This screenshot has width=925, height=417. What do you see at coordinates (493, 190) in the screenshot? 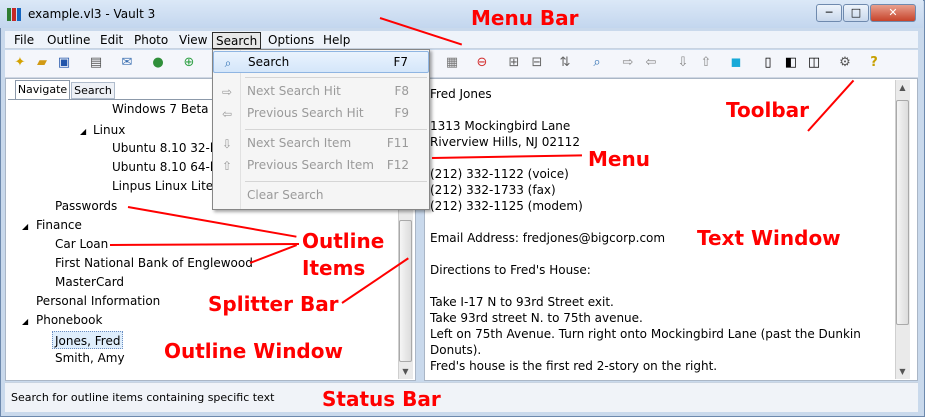
I see `text-line: (212) 332-1733 (fax)` at bounding box center [493, 190].